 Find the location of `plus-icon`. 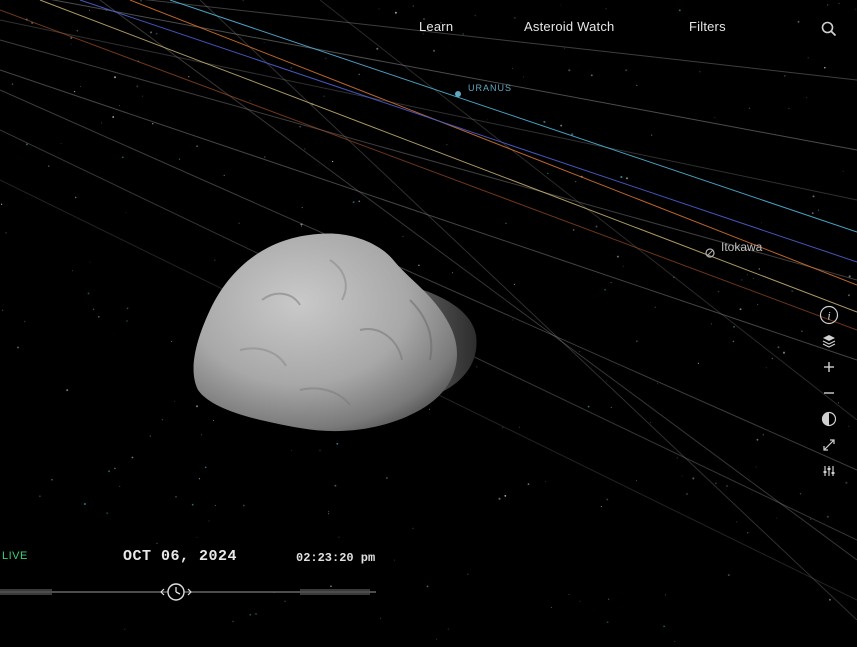

plus-icon is located at coordinates (829, 367).